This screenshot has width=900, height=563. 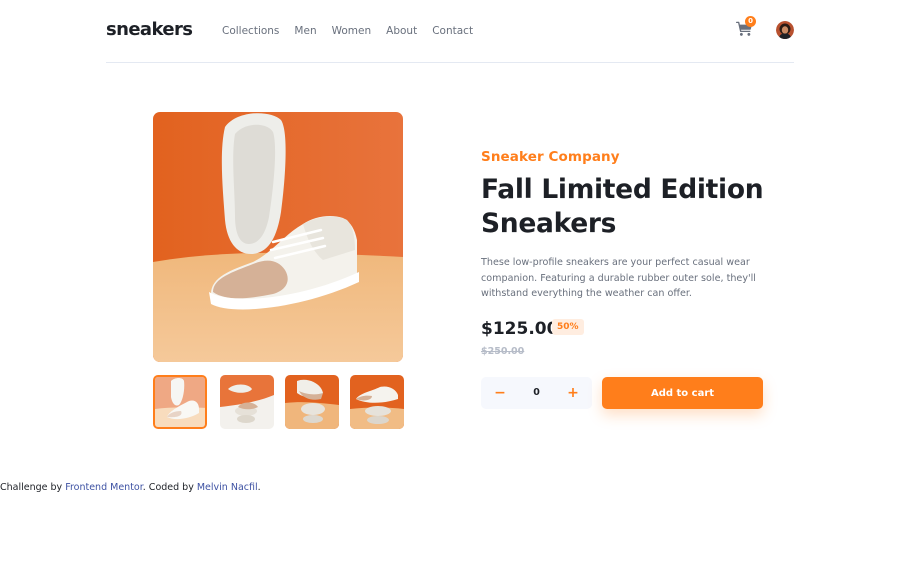 I want to click on add-to-cart-button: Add to cart, so click(x=682, y=393).